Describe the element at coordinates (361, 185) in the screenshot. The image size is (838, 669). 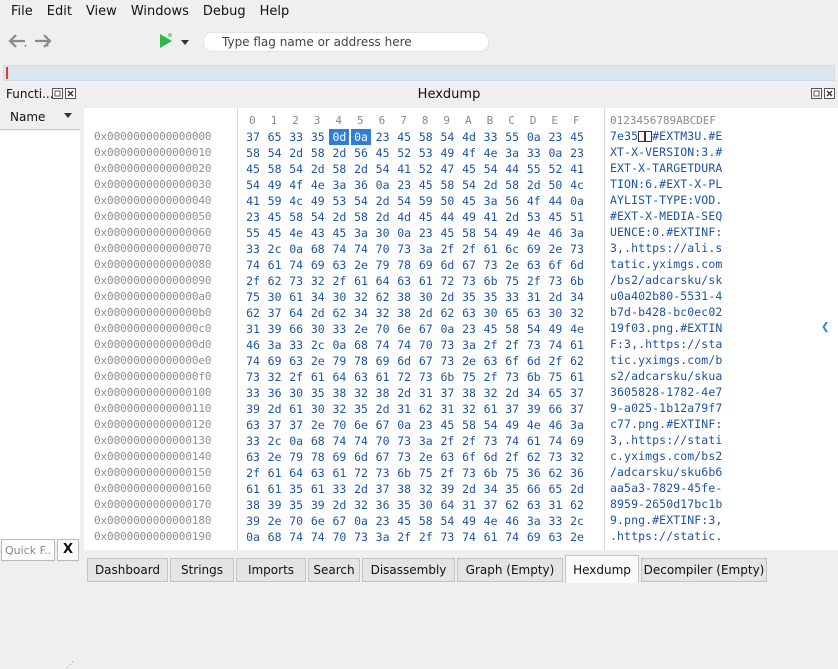
I see `hex-byte: 36` at that location.